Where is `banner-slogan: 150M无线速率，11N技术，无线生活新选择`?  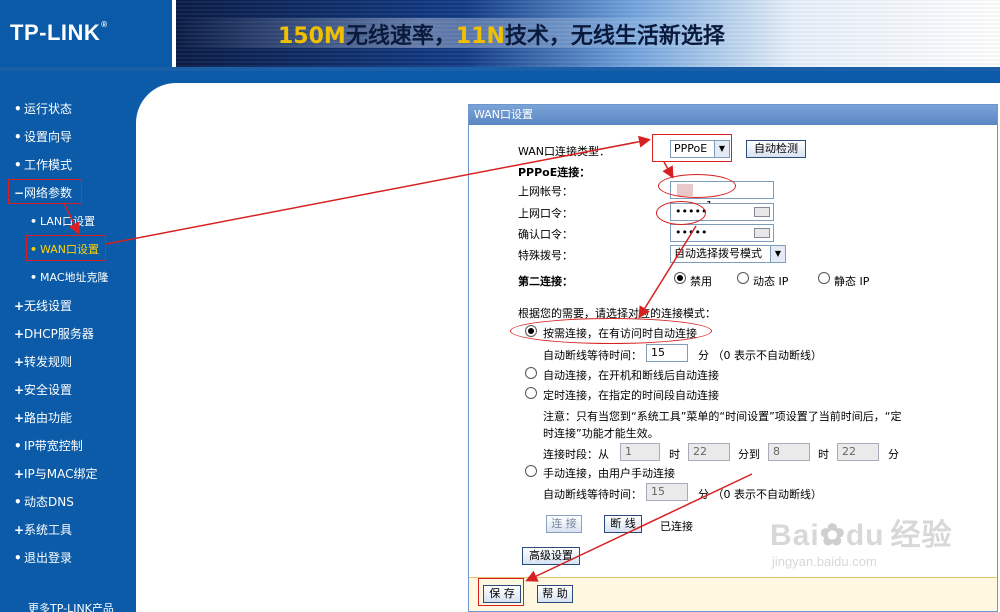
banner-slogan: 150M无线速率，11N技术，无线生活新选择 is located at coordinates (501, 36).